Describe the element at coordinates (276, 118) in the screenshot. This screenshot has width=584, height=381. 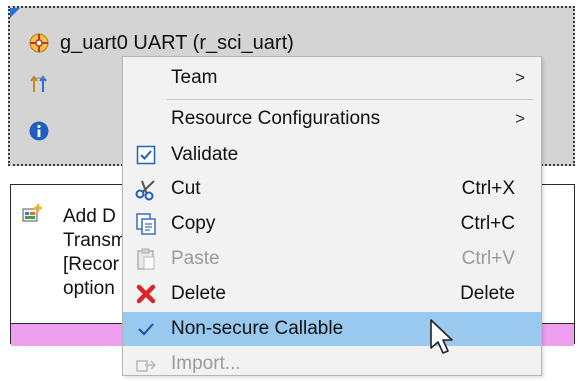
I see `menu-item-label: Resource Configurations` at that location.